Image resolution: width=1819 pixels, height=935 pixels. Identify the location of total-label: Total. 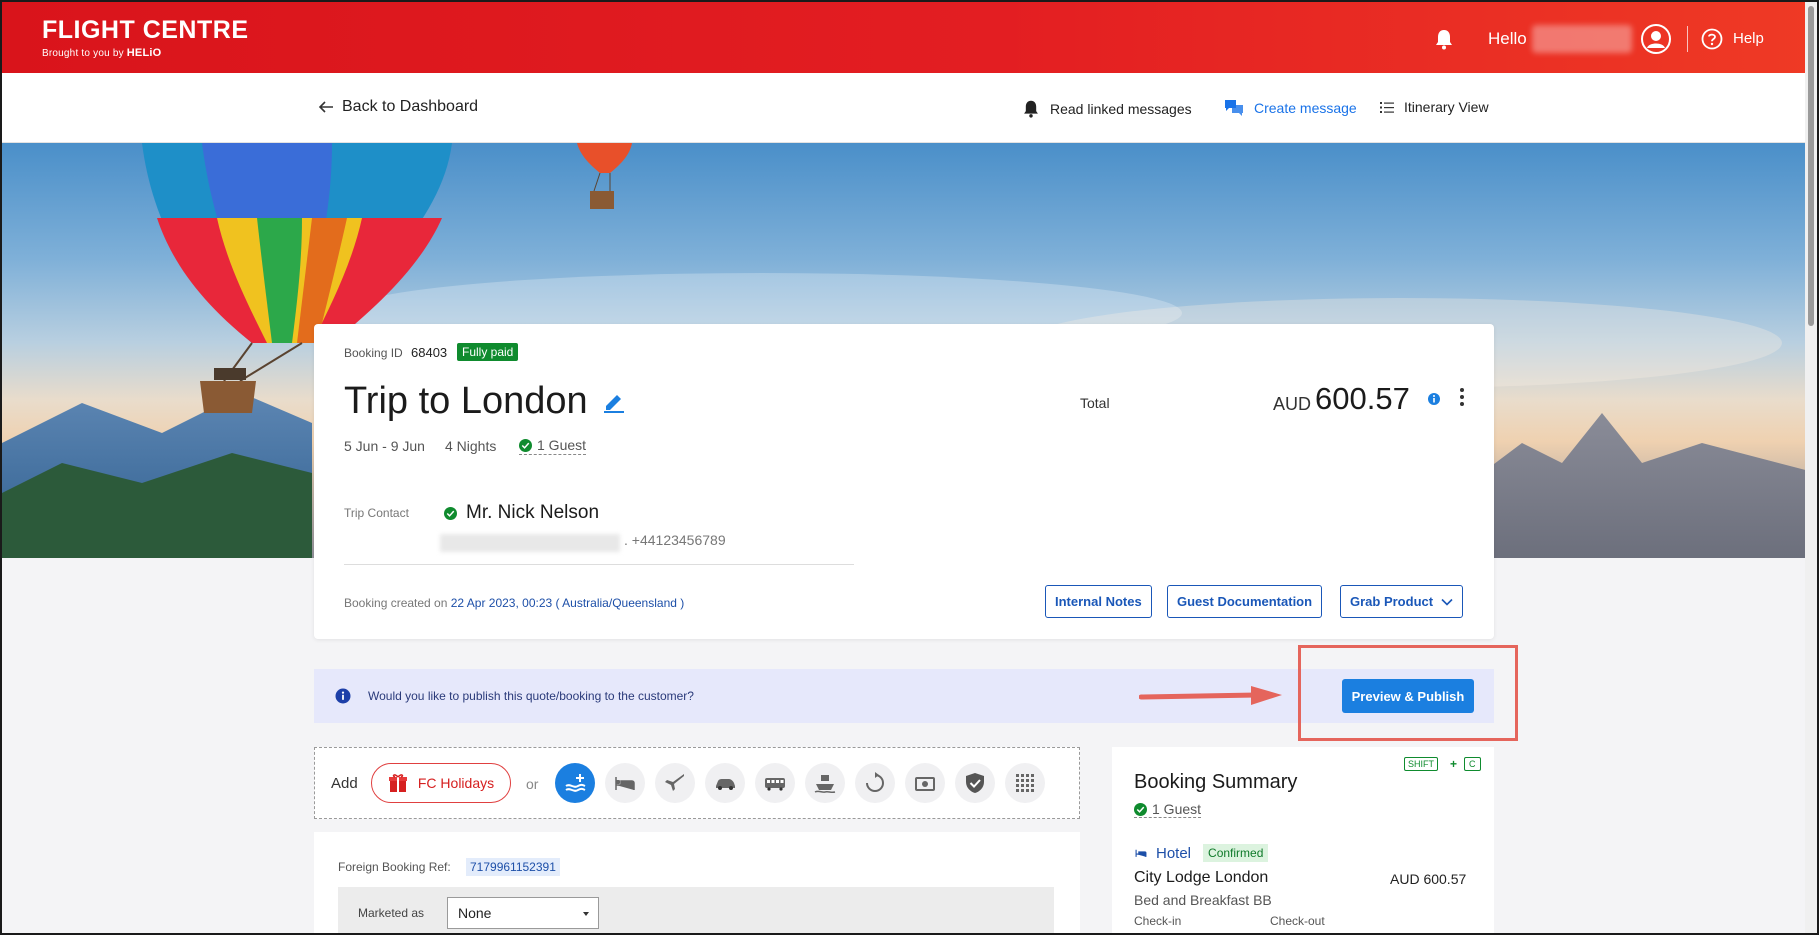
(1095, 403).